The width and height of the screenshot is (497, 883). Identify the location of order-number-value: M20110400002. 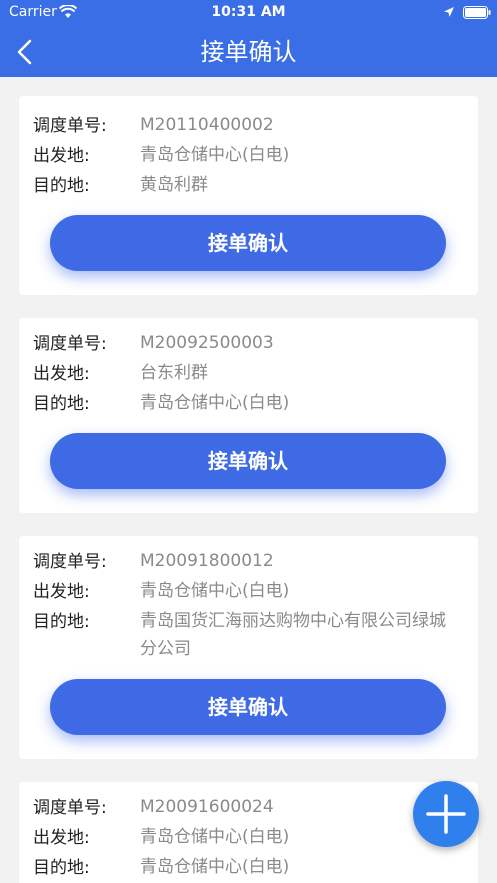
(207, 125).